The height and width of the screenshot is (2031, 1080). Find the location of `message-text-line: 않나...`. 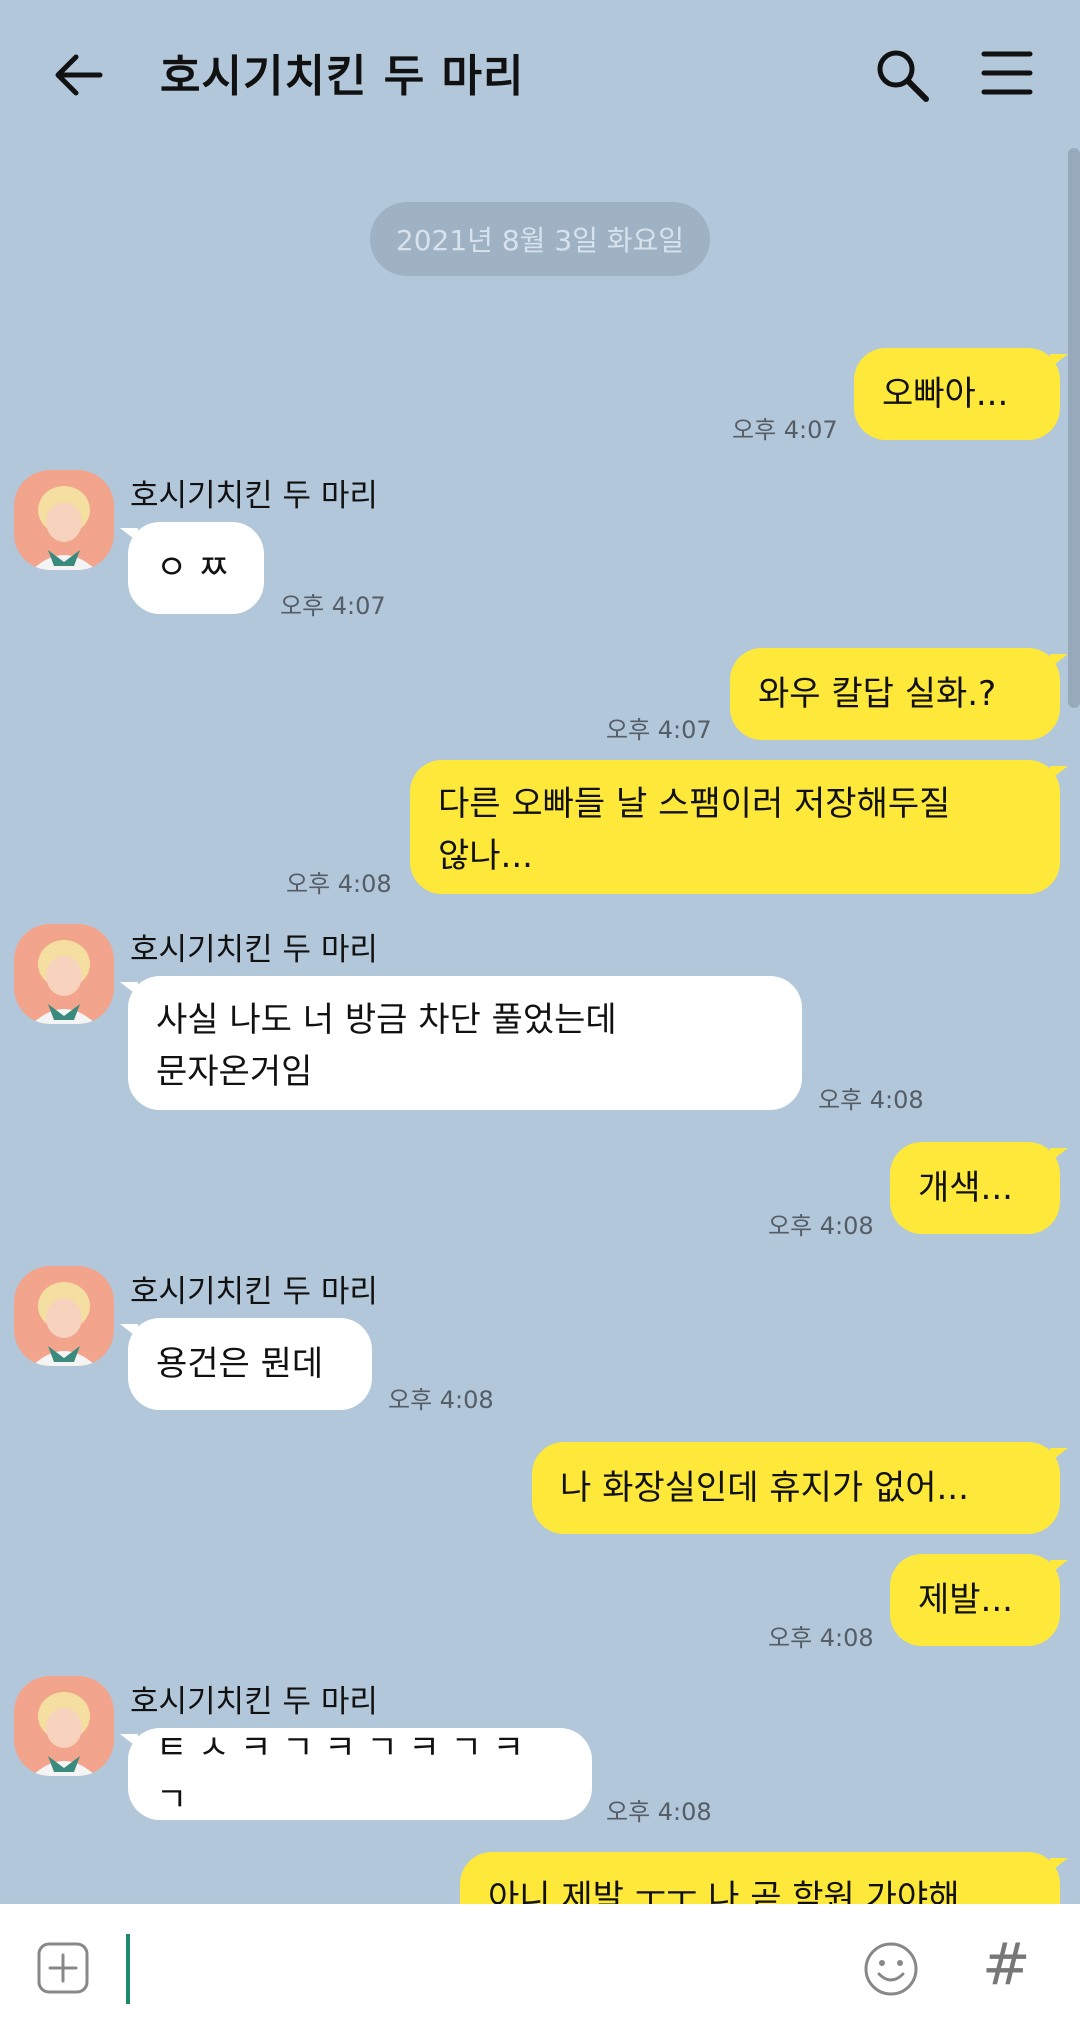

message-text-line: 않나... is located at coordinates (485, 856).